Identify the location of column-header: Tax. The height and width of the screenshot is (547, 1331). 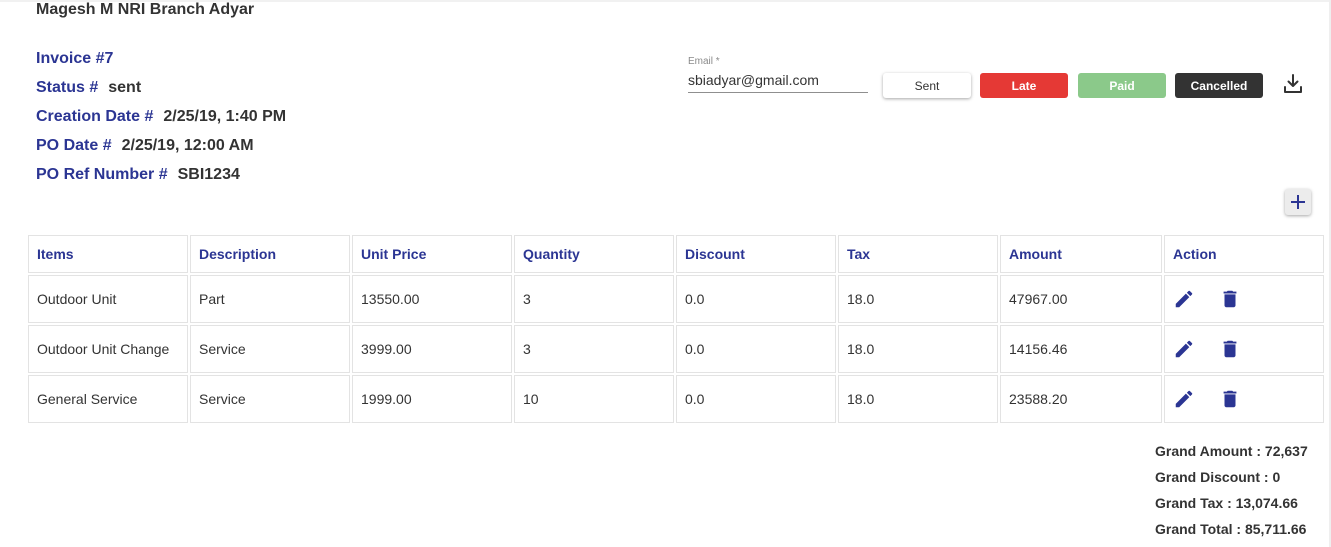
(918, 254).